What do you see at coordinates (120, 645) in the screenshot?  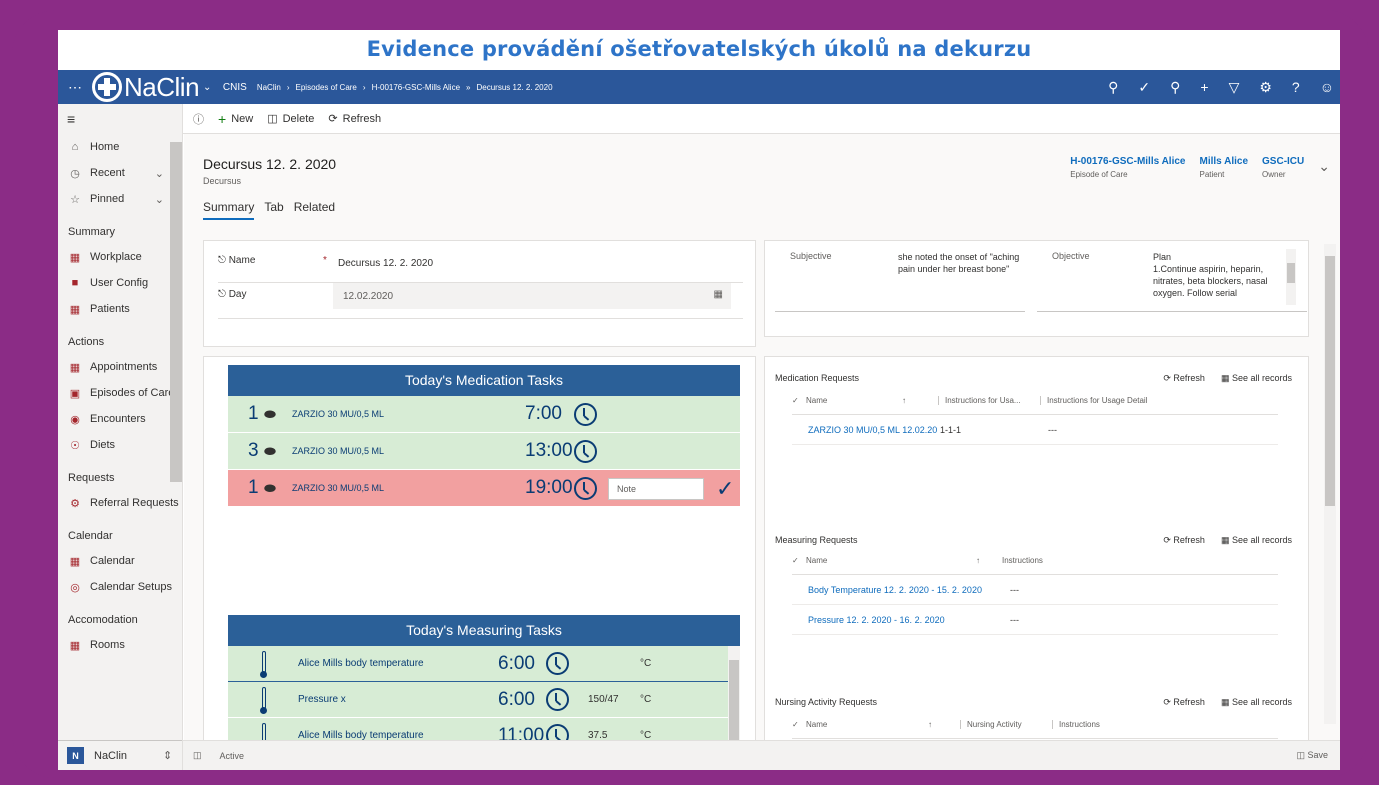 I see `sidebar-item-rooms: ▦ Rooms` at bounding box center [120, 645].